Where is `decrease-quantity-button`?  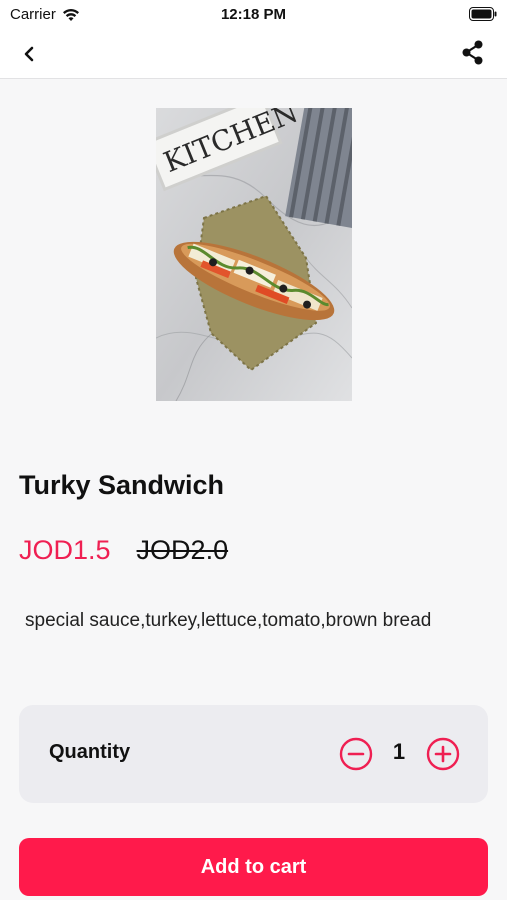
decrease-quantity-button is located at coordinates (356, 754).